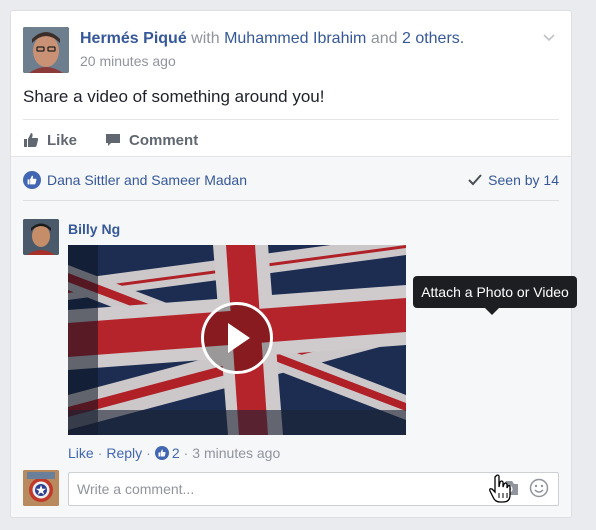 This screenshot has width=596, height=530. I want to click on chevron-down-icon, so click(549, 37).